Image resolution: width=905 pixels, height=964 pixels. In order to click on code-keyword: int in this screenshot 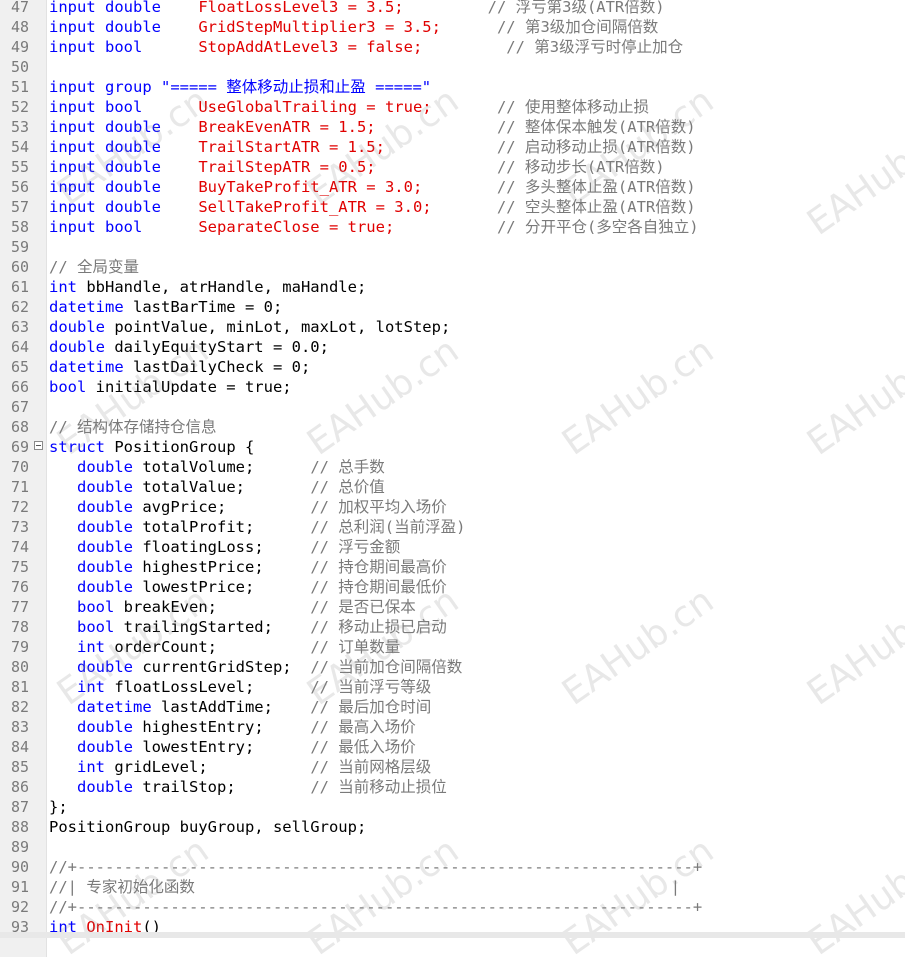, I will do `click(91, 687)`.